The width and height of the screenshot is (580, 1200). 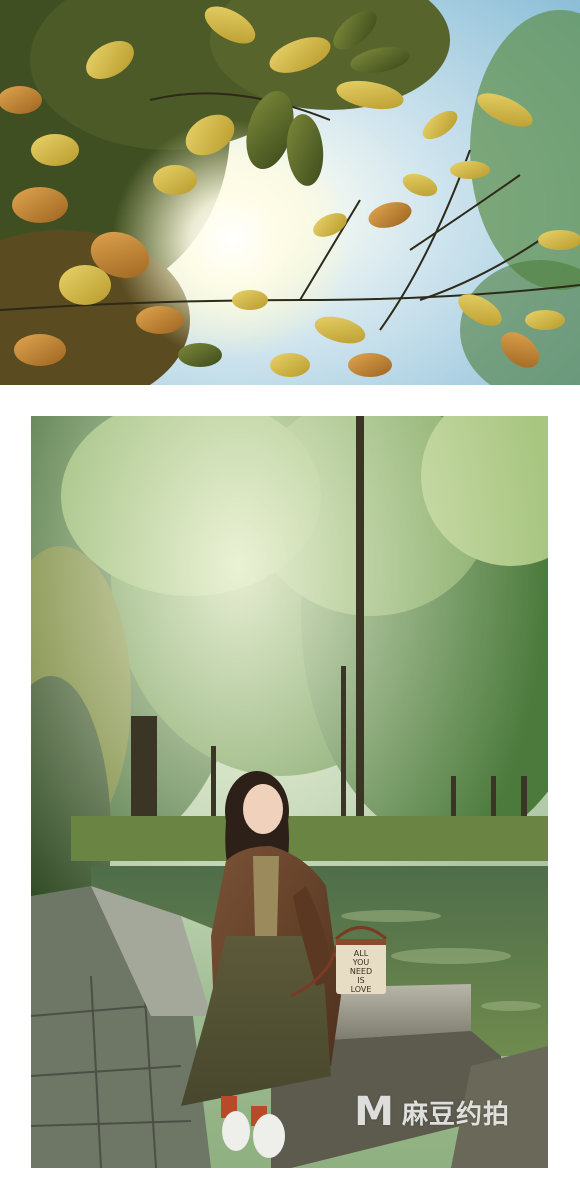 I want to click on watermark: M 麻豆约拍, so click(x=432, y=1112).